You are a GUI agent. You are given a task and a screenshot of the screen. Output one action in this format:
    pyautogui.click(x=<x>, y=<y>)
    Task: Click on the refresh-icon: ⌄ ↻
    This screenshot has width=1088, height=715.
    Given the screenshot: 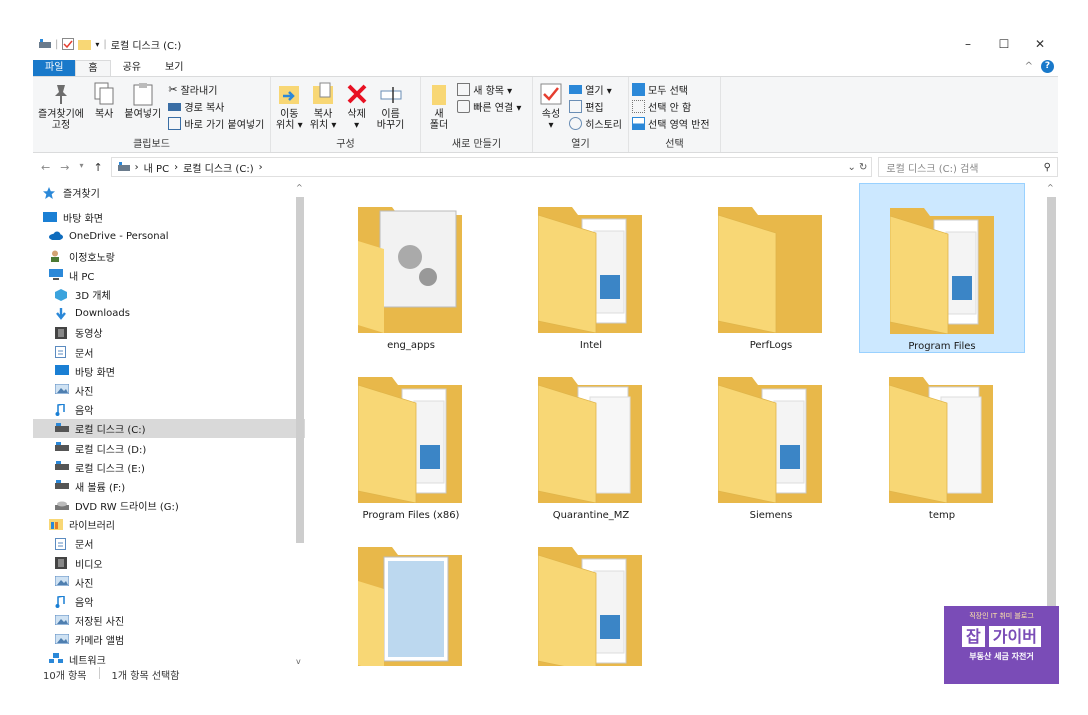 What is the action you would take?
    pyautogui.click(x=857, y=167)
    